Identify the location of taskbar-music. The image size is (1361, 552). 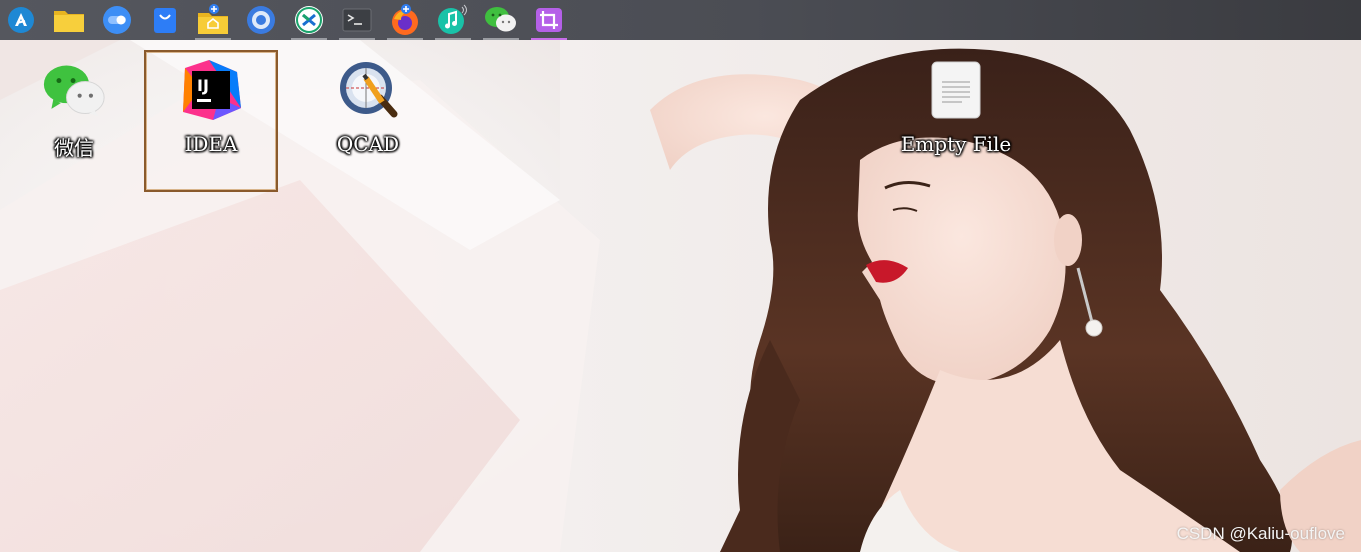
(453, 20).